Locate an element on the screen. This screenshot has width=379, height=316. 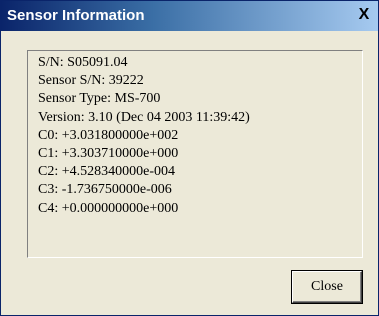
coefficient-c3-text: C3: -1.736750000e-006 is located at coordinates (105, 190).